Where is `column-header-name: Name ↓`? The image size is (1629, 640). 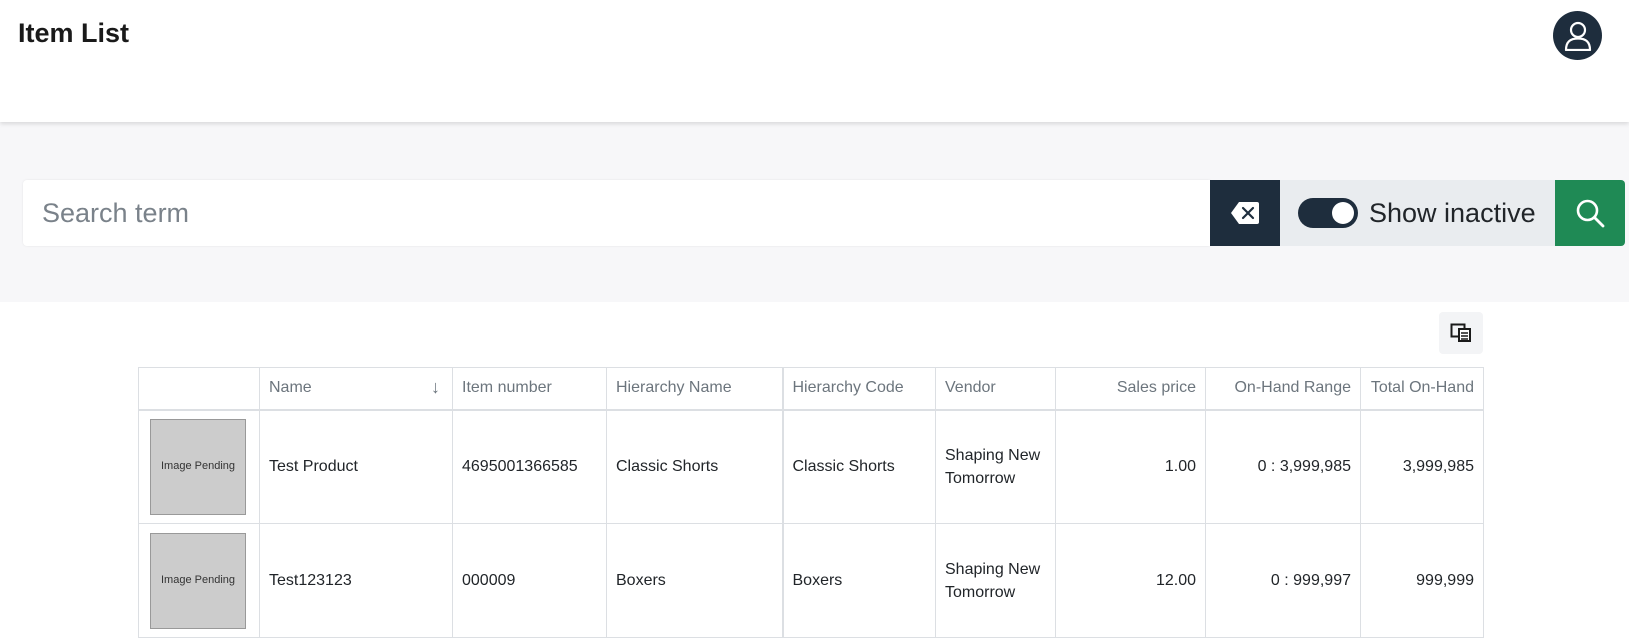
column-header-name: Name ↓ is located at coordinates (356, 389).